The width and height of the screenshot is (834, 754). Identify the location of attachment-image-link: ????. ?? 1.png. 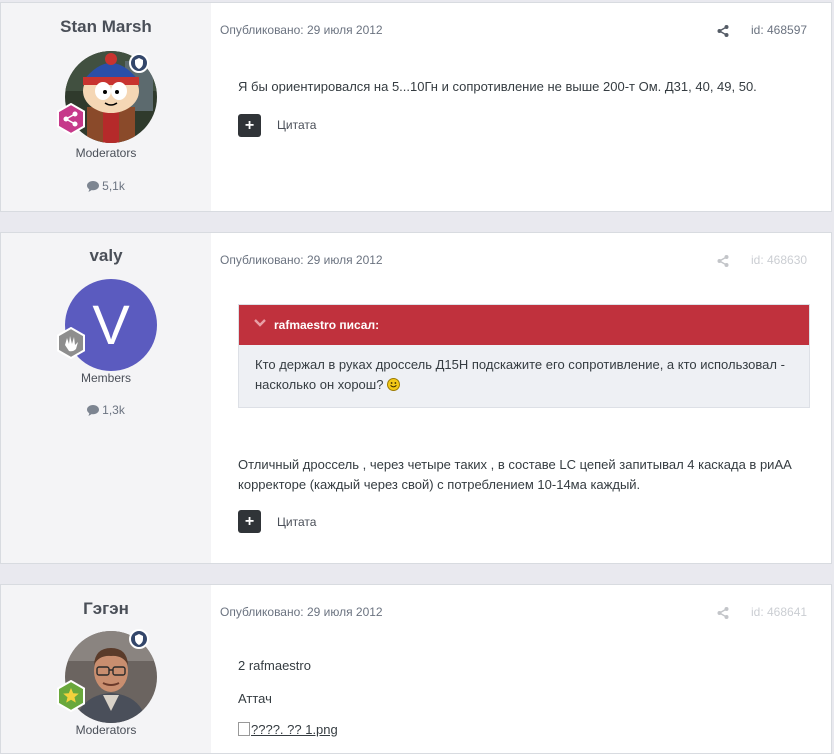
(288, 729).